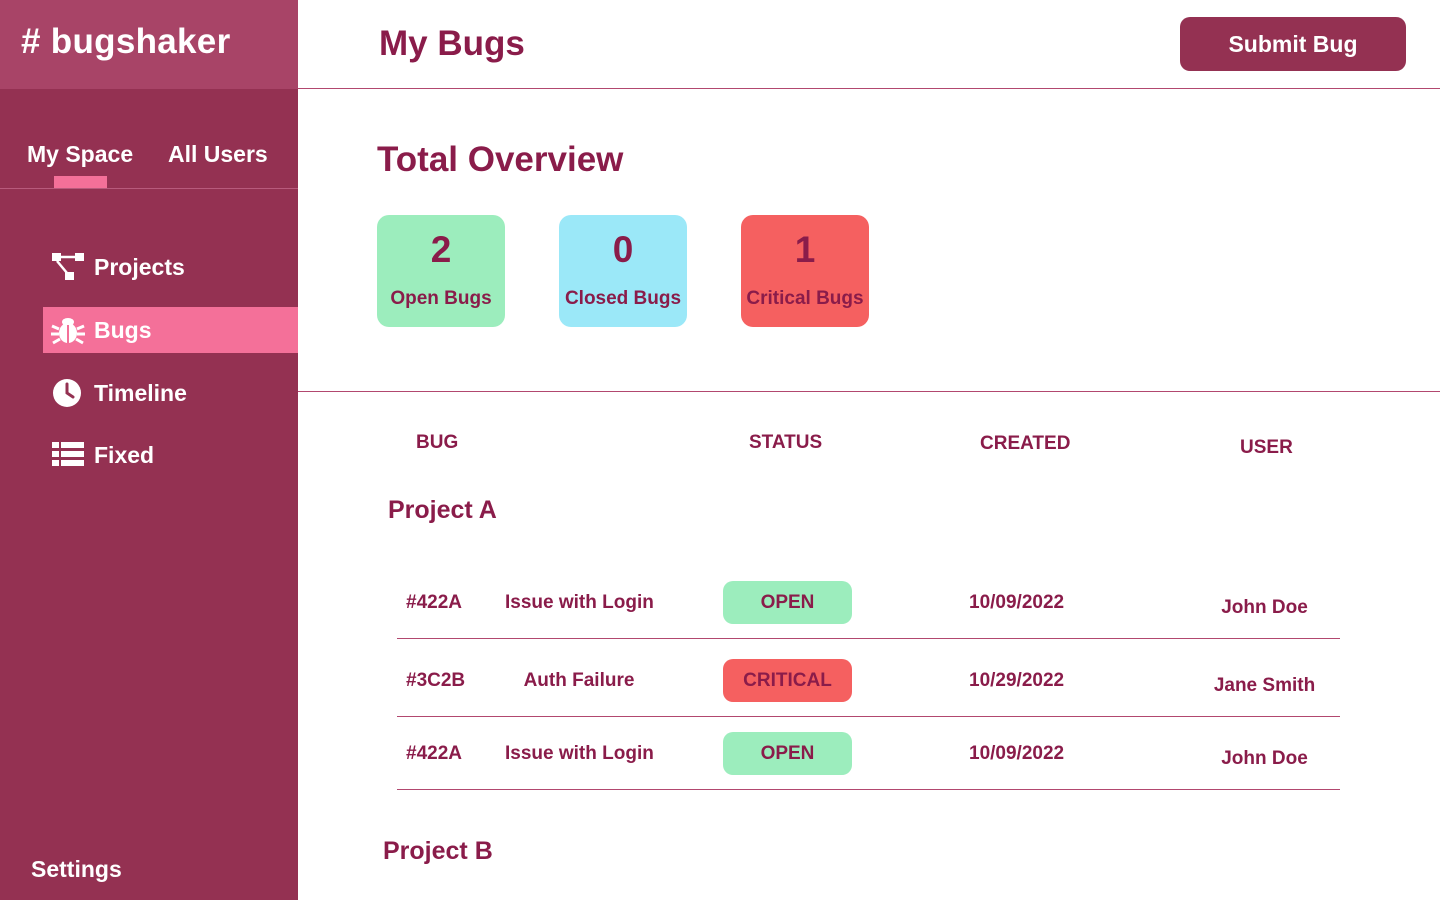  What do you see at coordinates (869, 44) in the screenshot?
I see `page-header: My Bugs Submit Bug` at bounding box center [869, 44].